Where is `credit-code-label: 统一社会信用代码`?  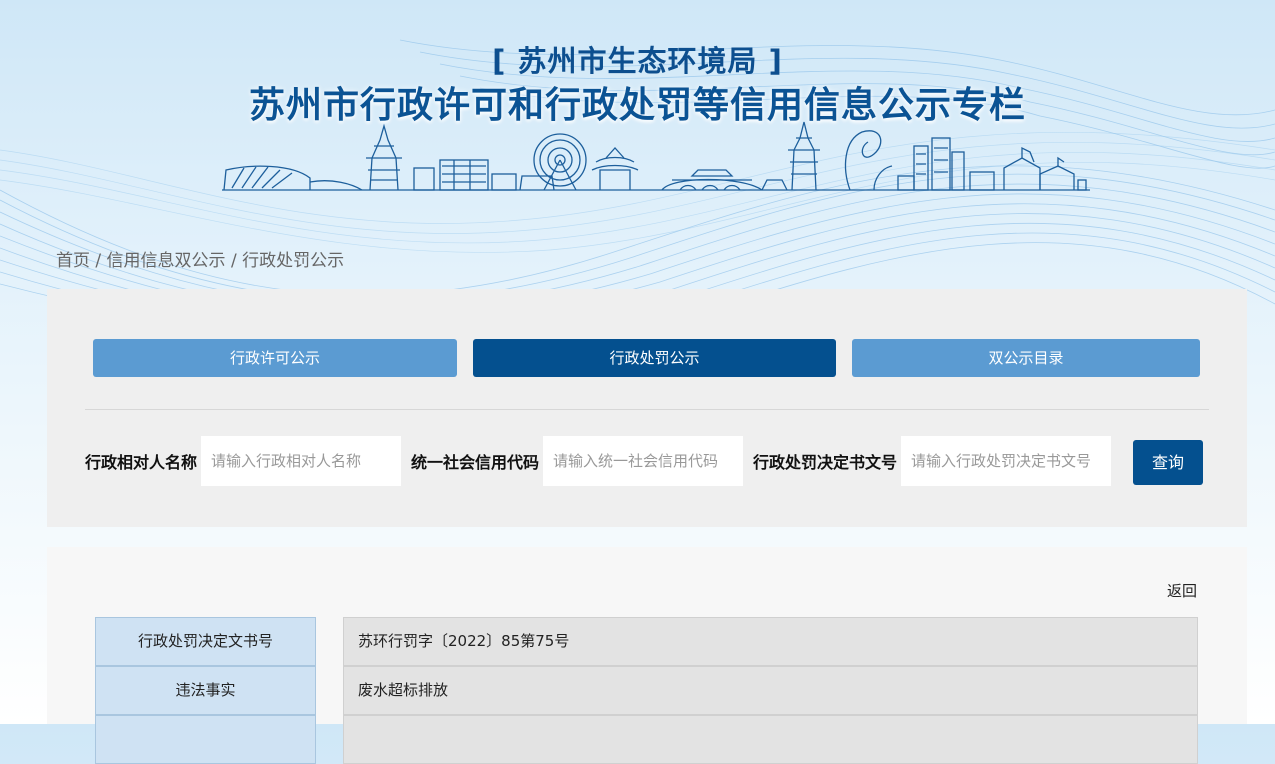
credit-code-label: 统一社会信用代码 is located at coordinates (475, 462).